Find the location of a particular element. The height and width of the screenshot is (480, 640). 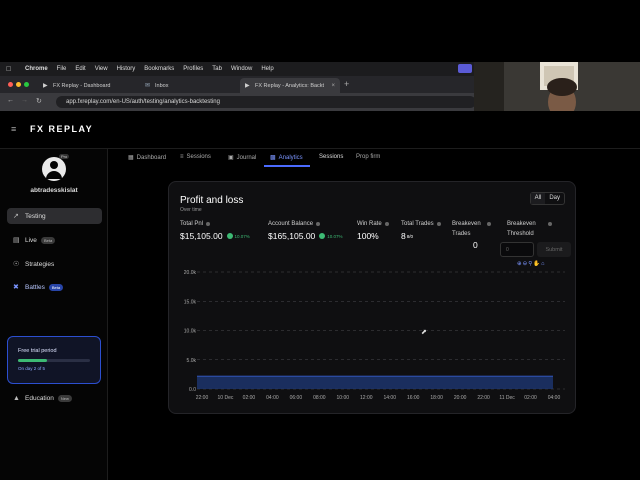

maximize-window-icon is located at coordinates (26, 84).